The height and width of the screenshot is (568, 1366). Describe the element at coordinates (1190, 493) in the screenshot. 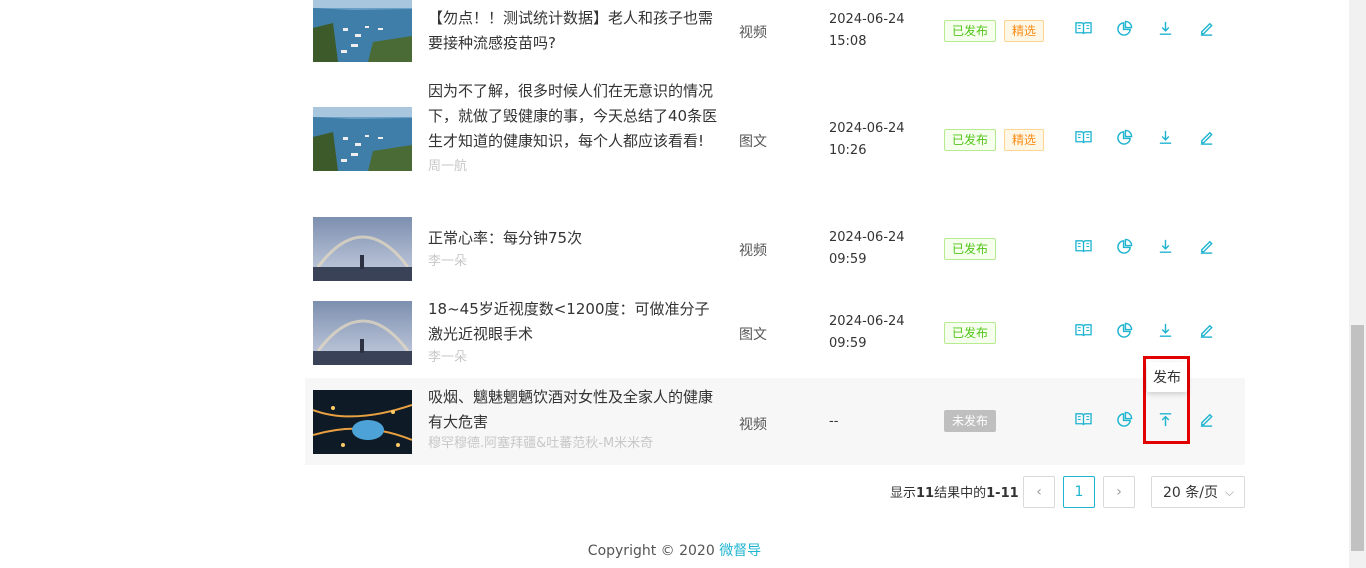

I see `page-size-value: 20 条/页` at that location.